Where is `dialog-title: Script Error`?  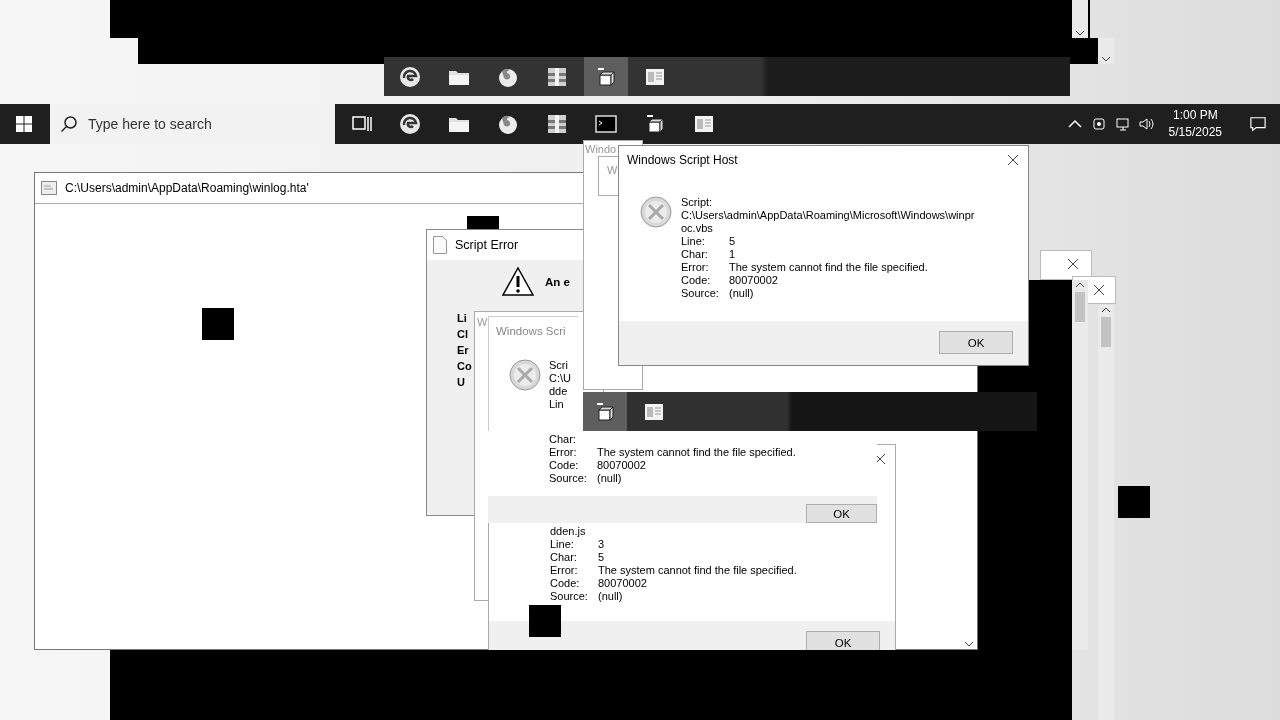
dialog-title: Script Error is located at coordinates (487, 245).